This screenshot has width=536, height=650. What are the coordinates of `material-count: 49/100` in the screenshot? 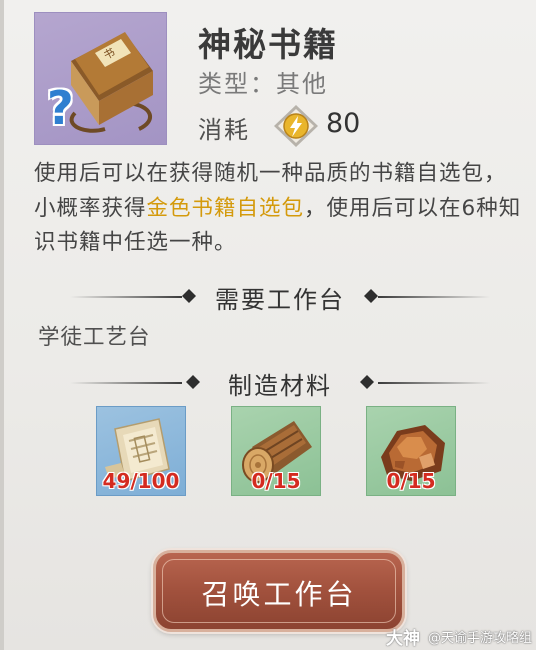 It's located at (141, 481).